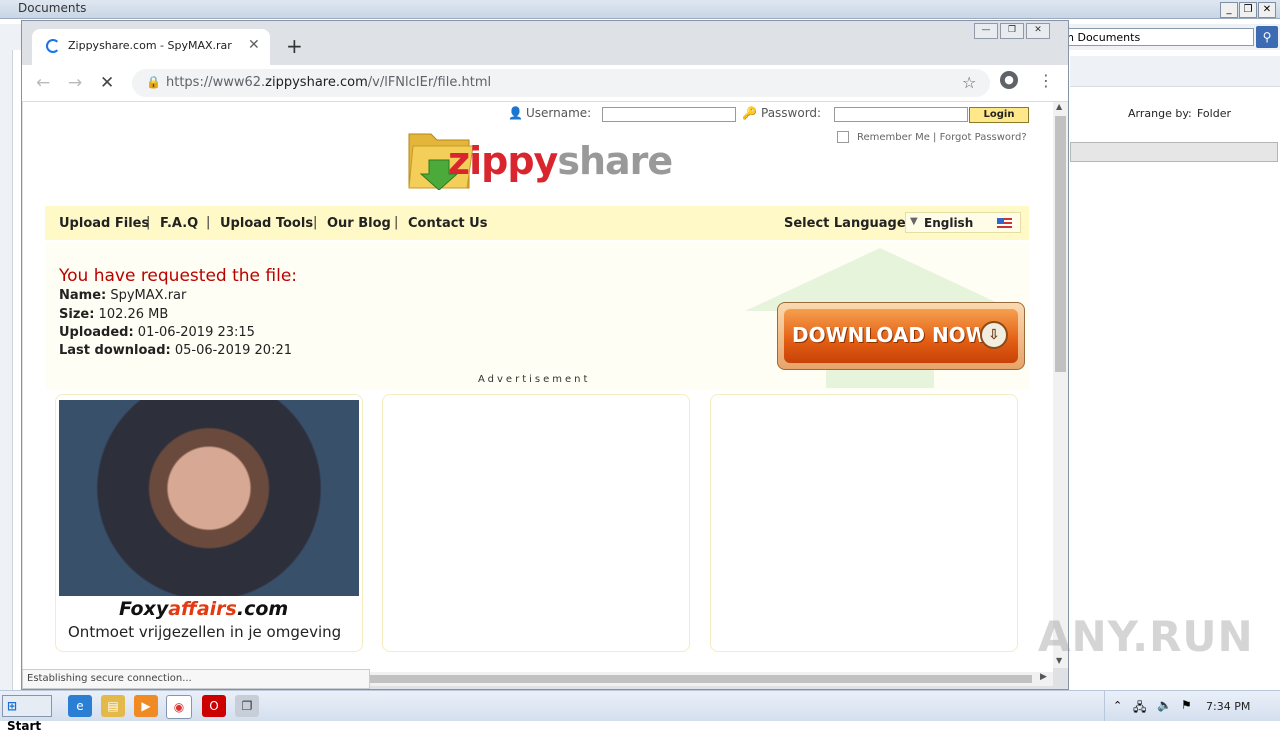  What do you see at coordinates (178, 276) in the screenshot?
I see `requested-file-heading: You have requested the file:` at bounding box center [178, 276].